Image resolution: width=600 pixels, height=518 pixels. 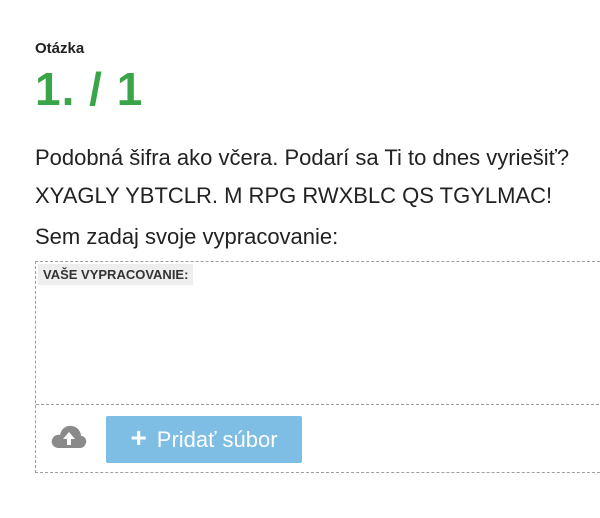 I want to click on add-file-button: + Pridať súbor, so click(x=204, y=439).